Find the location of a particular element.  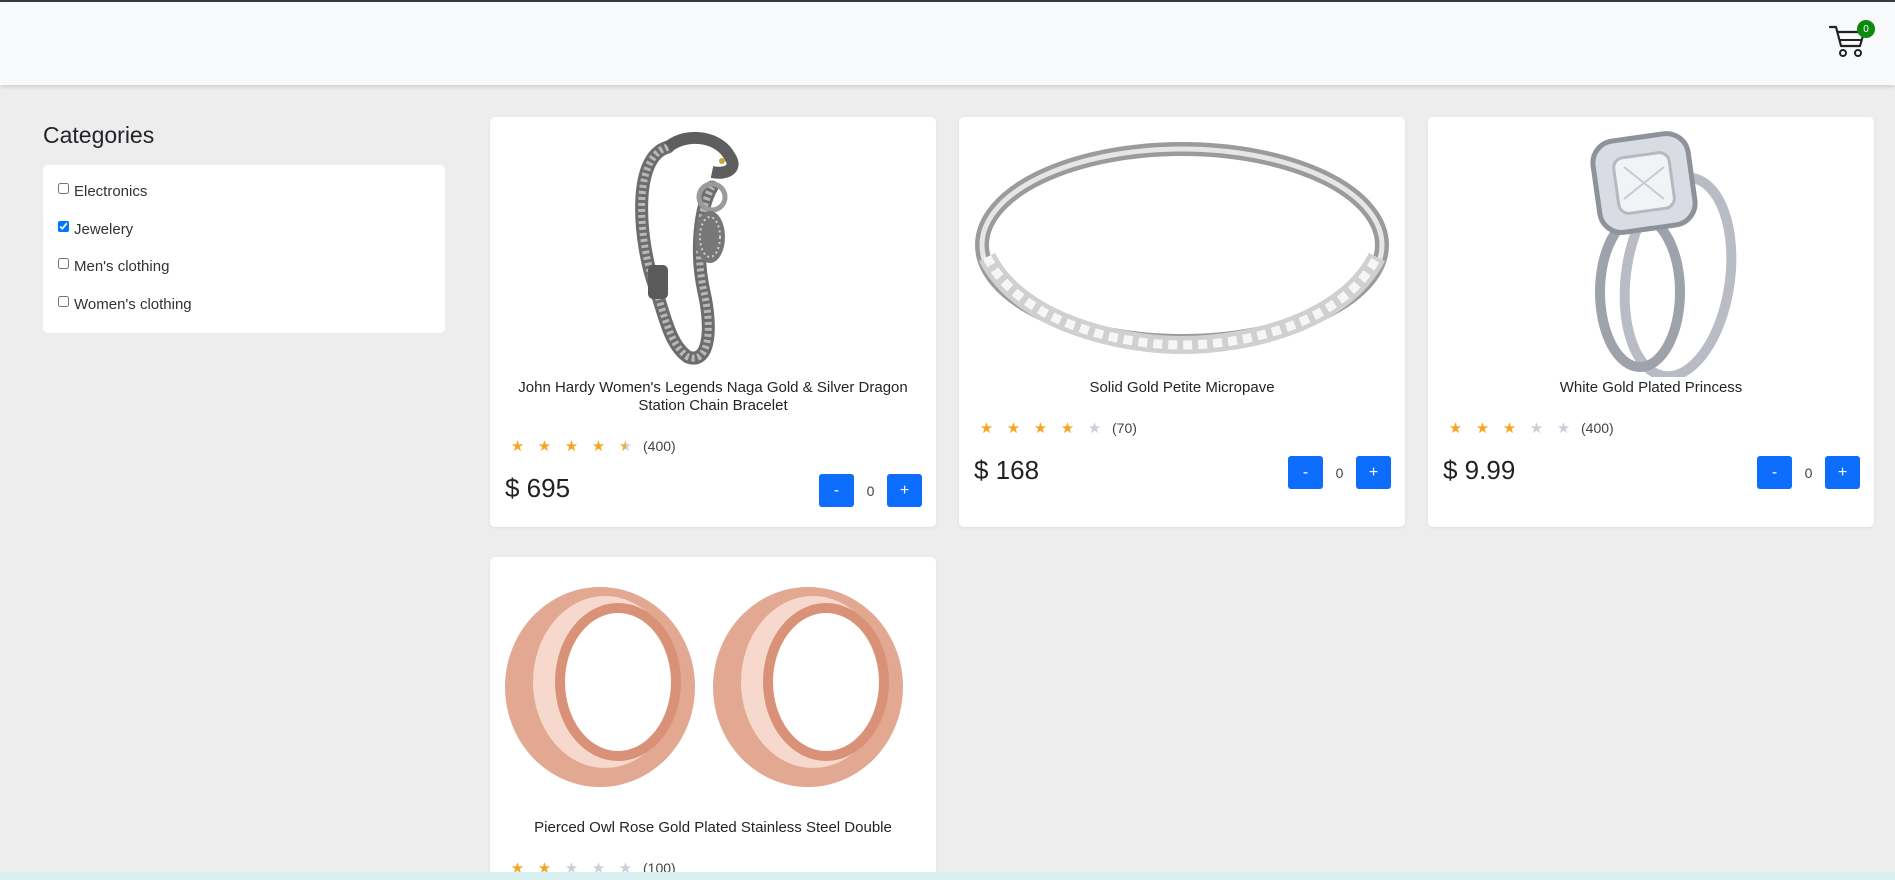

bottom-strip is located at coordinates (947, 876).